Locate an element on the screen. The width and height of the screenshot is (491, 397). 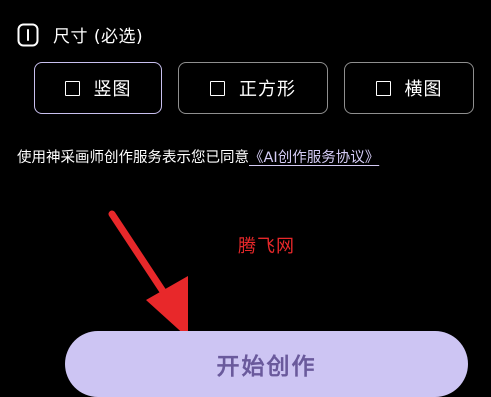
agreement-text: 使用神采画师创作服务表示您已同意 is located at coordinates (133, 158).